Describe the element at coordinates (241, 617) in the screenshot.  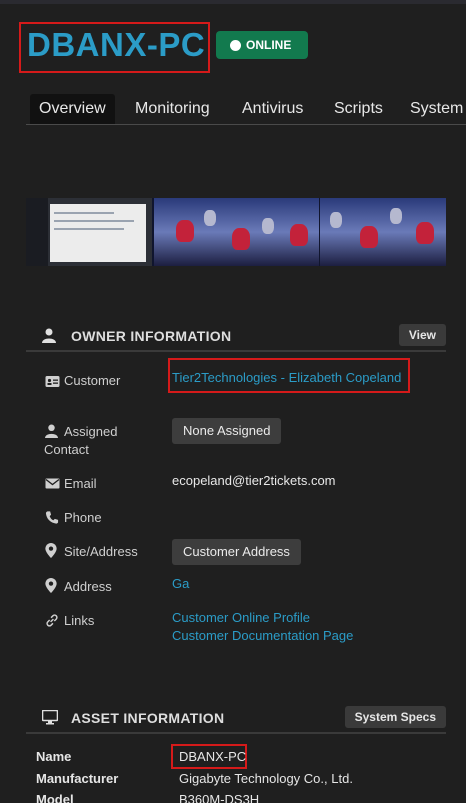
I see `customer-online-profile-link: Customer Online Profile` at that location.